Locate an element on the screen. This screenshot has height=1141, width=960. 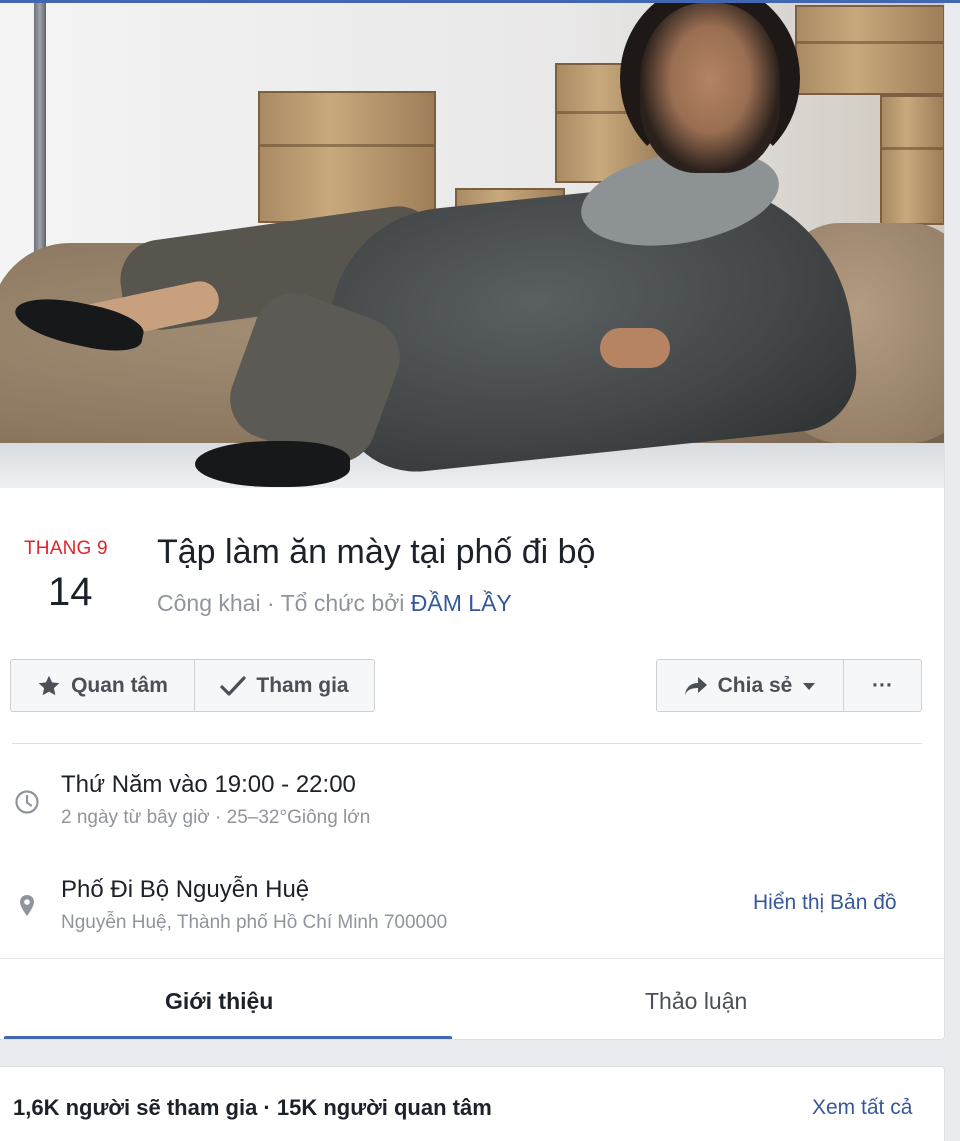
more-options-button: ··· is located at coordinates (882, 685).